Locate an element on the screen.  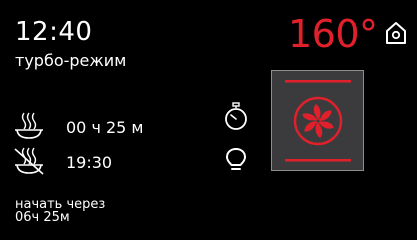
turbo-fan-mode-button is located at coordinates (317, 120).